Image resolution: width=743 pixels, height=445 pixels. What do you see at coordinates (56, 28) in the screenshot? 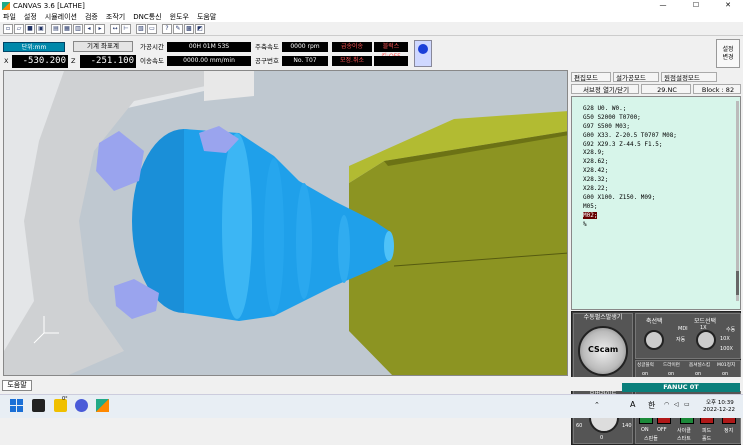
I see `print-icon: ▤` at bounding box center [56, 28].